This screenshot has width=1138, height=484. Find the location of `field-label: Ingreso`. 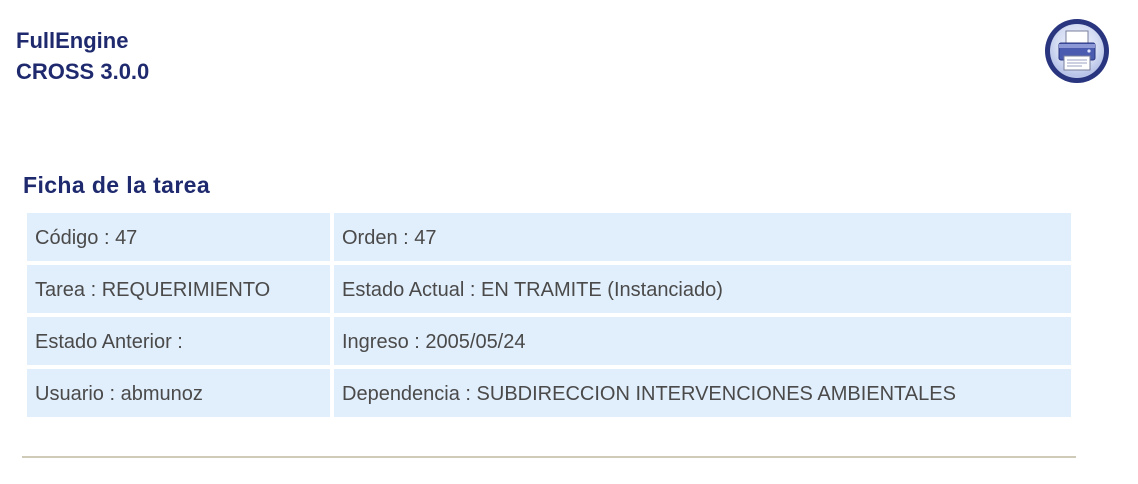

field-label: Ingreso is located at coordinates (375, 342).